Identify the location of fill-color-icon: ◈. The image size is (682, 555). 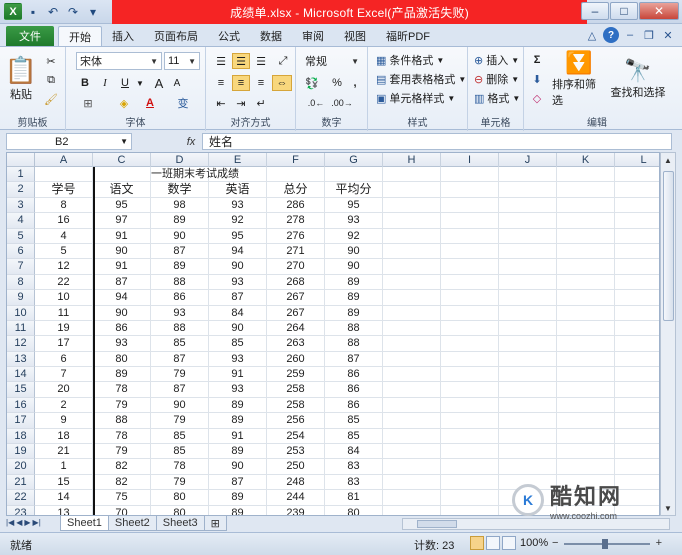
(124, 103).